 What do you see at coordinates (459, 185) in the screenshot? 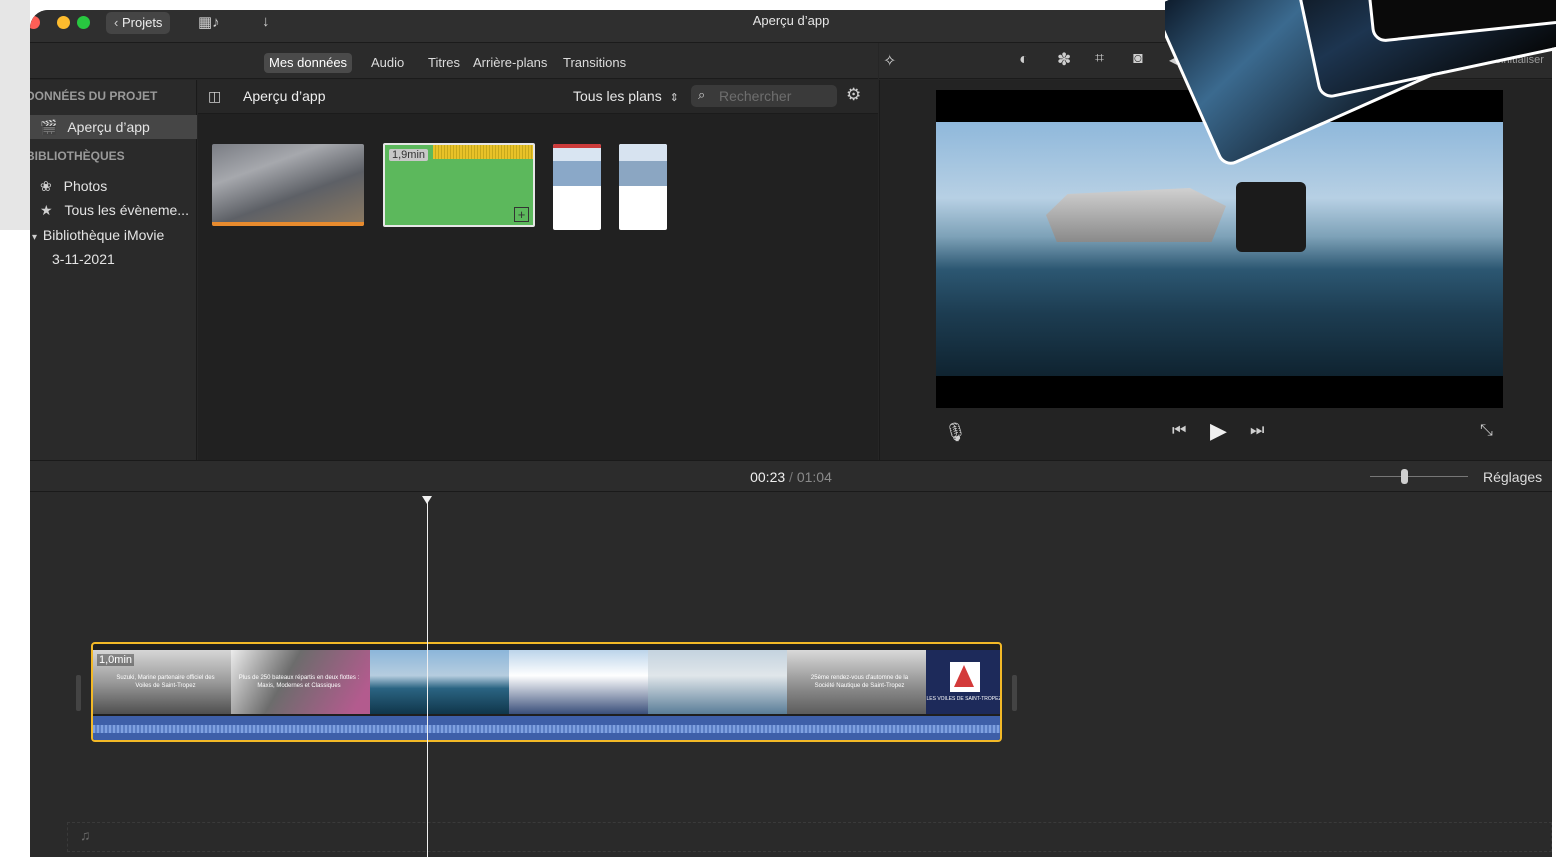
I see `clip-thumbnail-audio: 1,9min +` at bounding box center [459, 185].